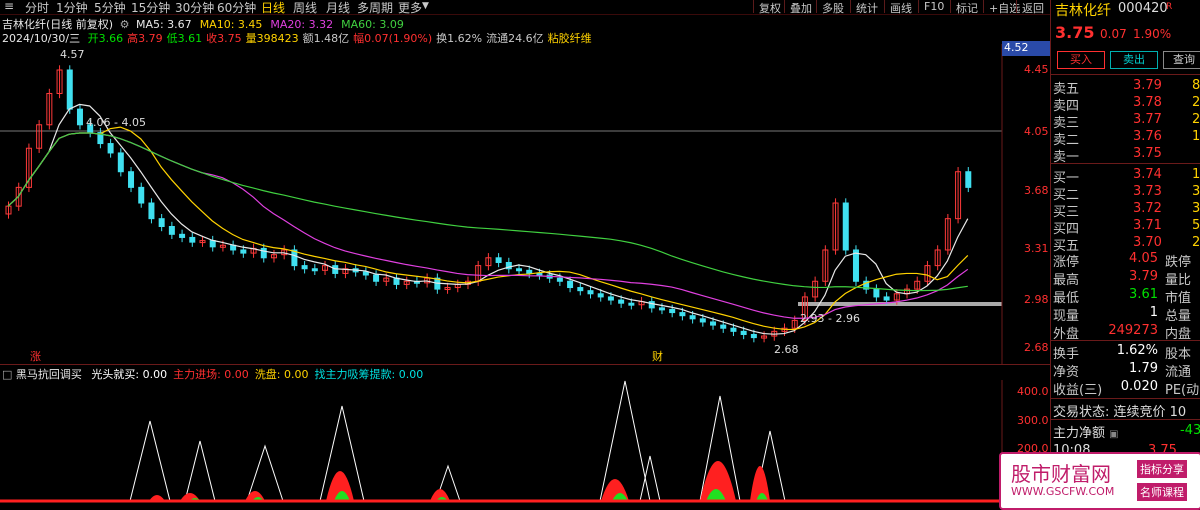 The height and width of the screenshot is (510, 1200). What do you see at coordinates (657, 356) in the screenshot?
I see `event-marker: 财` at bounding box center [657, 356].